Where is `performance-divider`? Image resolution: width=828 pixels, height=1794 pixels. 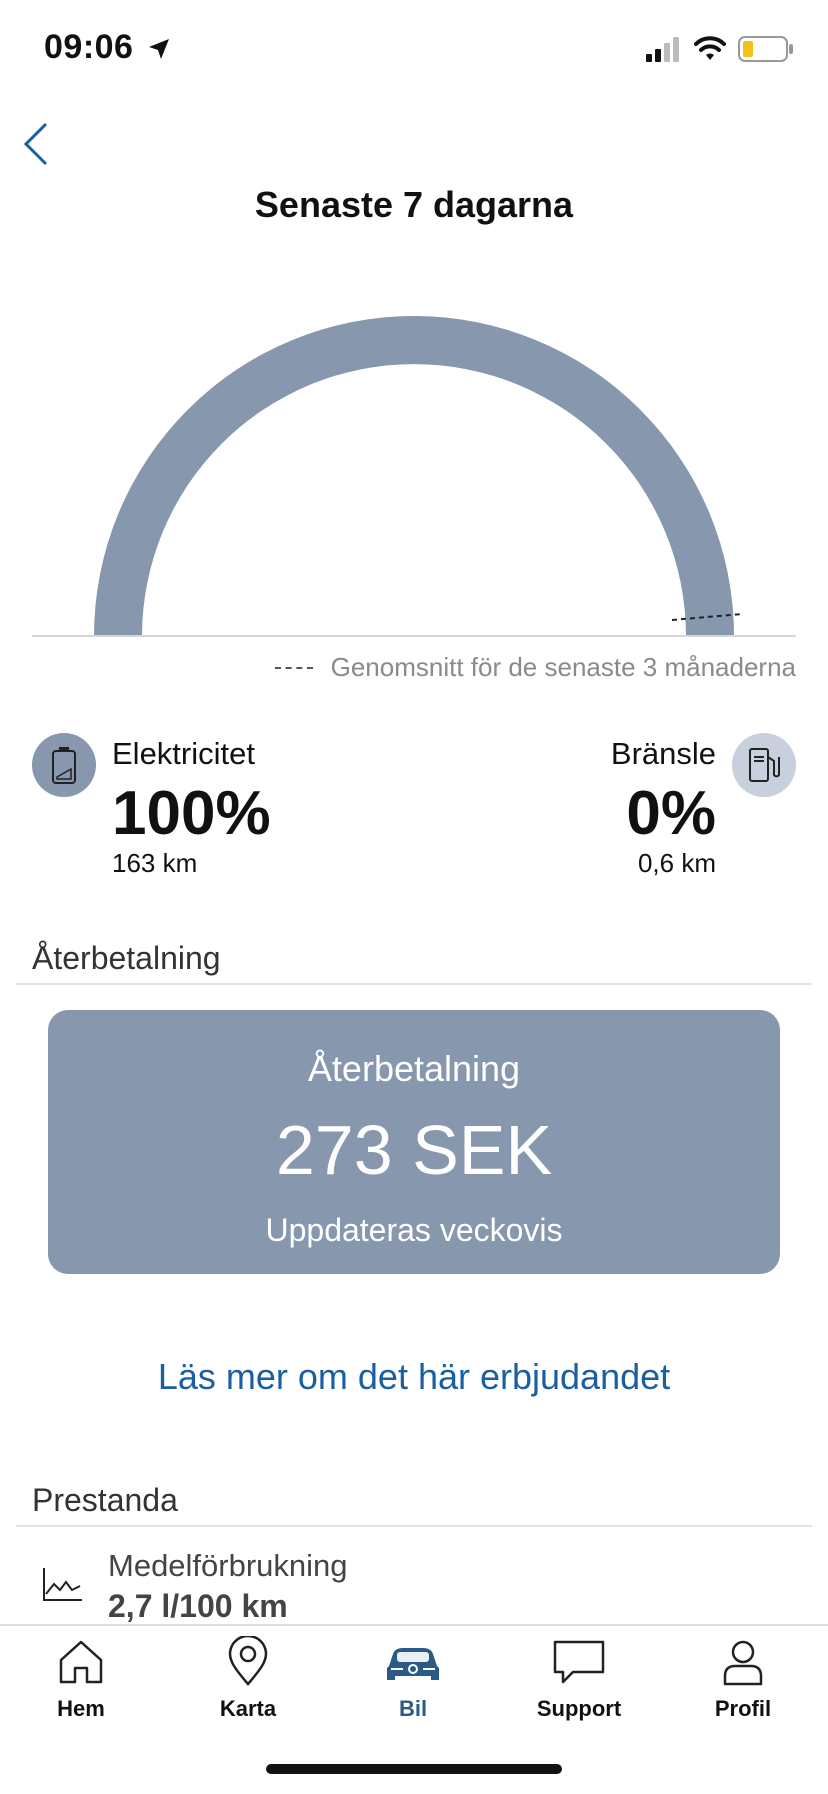 performance-divider is located at coordinates (414, 1526).